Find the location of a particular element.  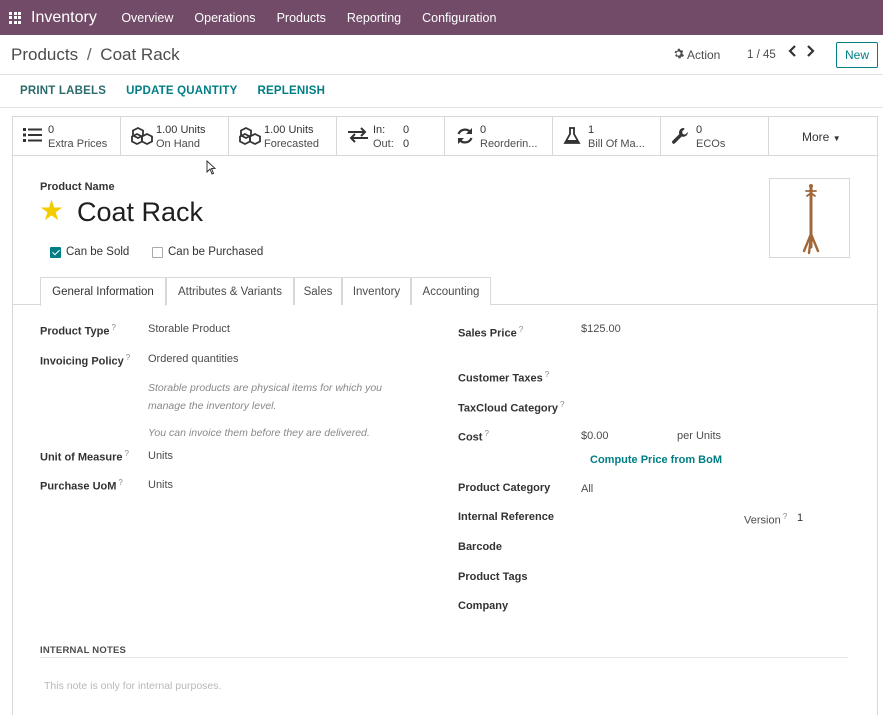

product-type-label: Product Type? is located at coordinates (78, 330).